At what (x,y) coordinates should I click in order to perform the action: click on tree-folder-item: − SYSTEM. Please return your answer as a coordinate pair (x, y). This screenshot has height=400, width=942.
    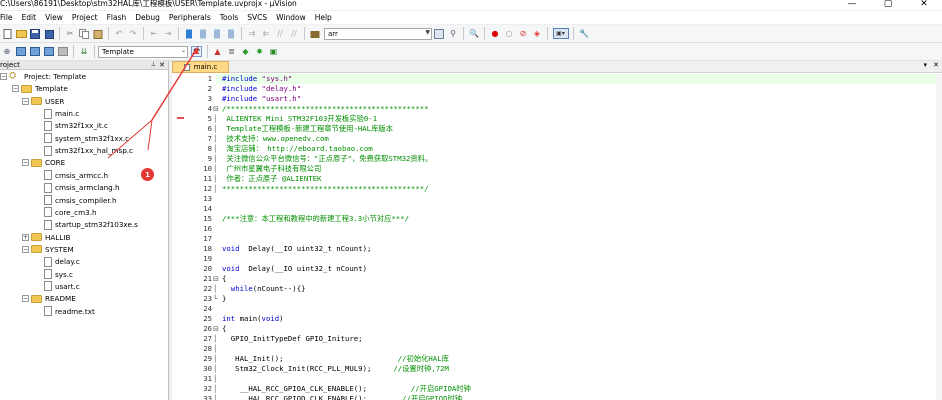
    Looking at the image, I should click on (48, 249).